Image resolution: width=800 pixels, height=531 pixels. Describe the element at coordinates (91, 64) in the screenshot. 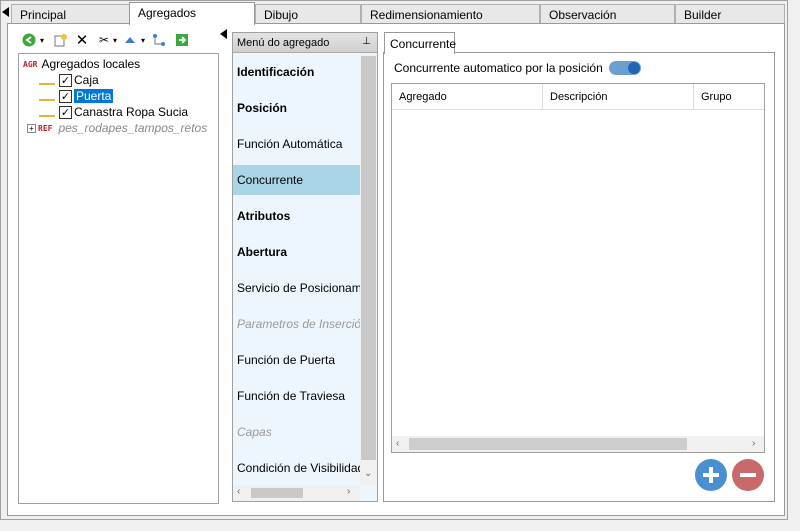

I see `tree-root-label: Agregados locales` at that location.